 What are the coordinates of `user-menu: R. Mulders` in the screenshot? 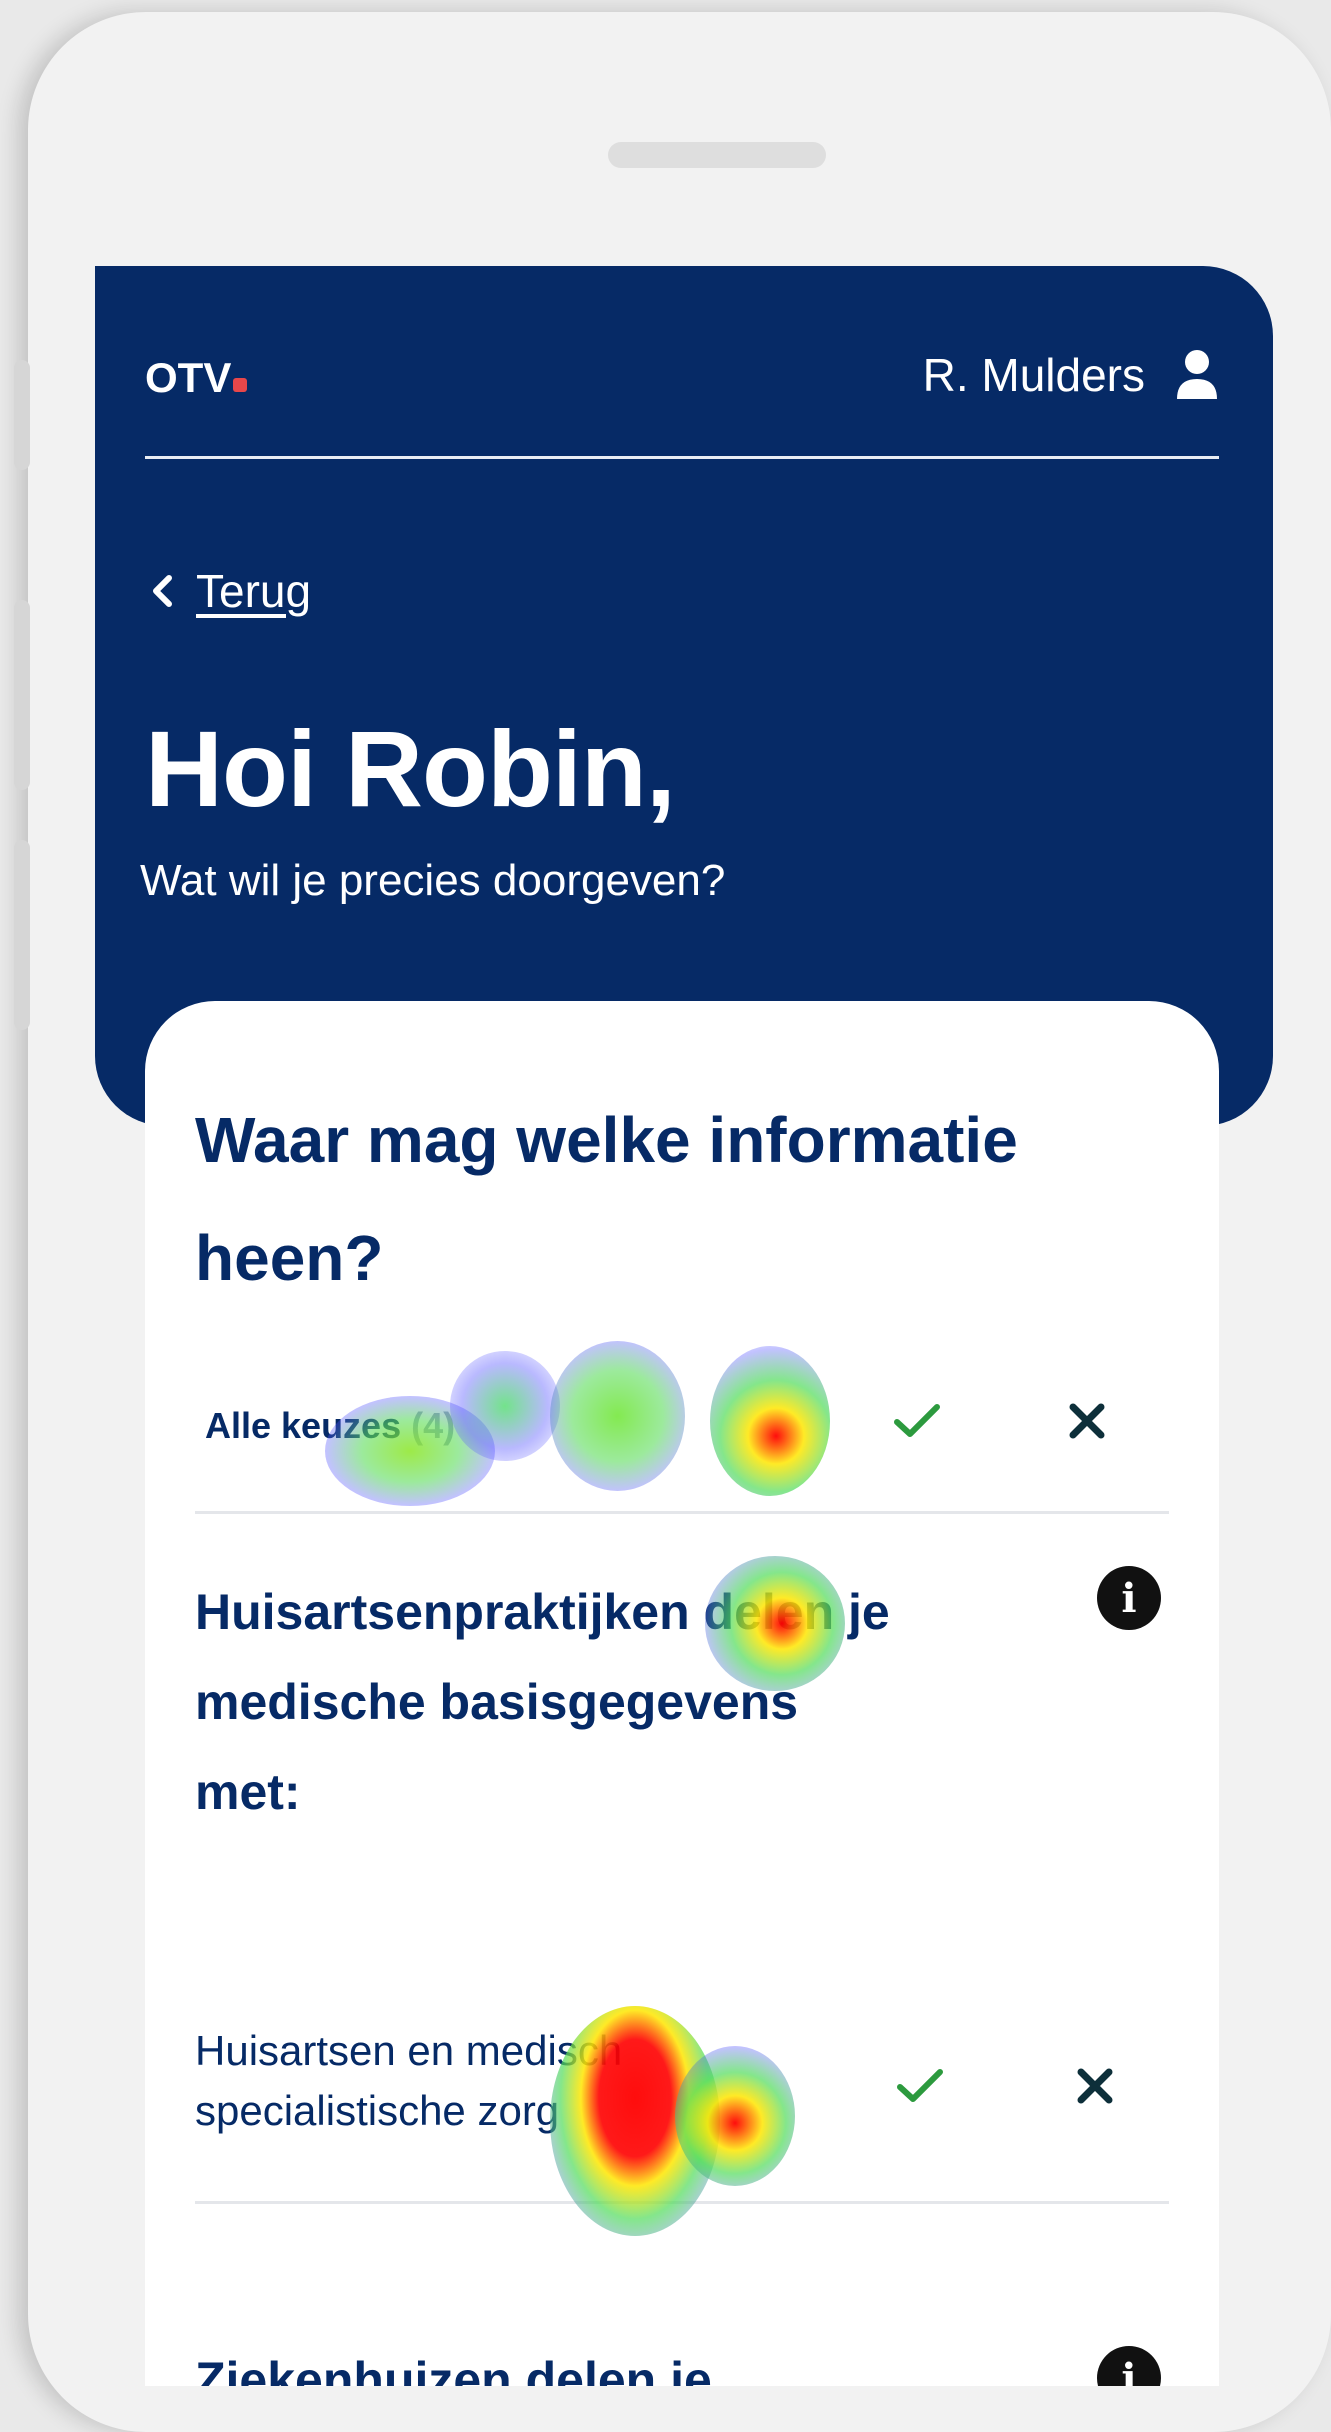 It's located at (1071, 375).